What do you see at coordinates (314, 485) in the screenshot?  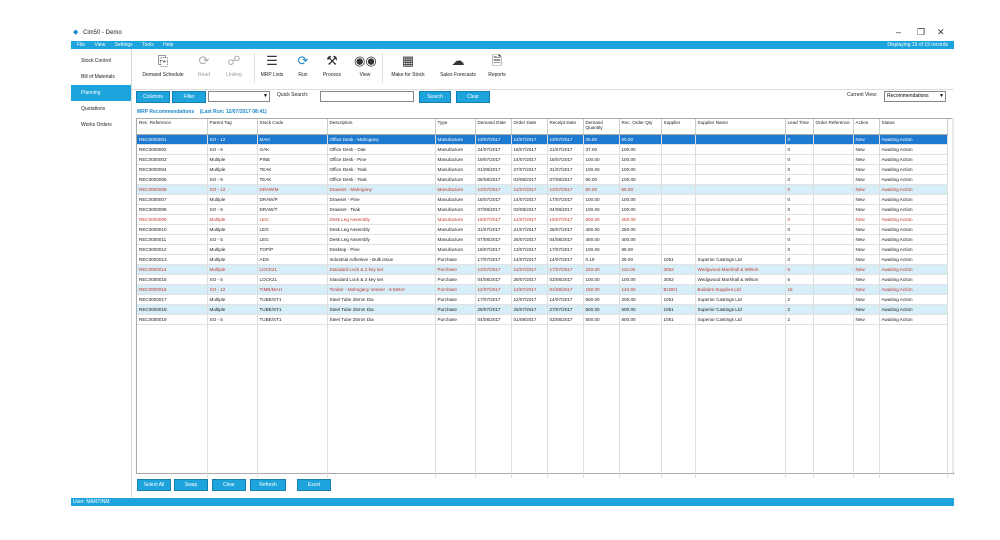 I see `excel-button: Excel` at bounding box center [314, 485].